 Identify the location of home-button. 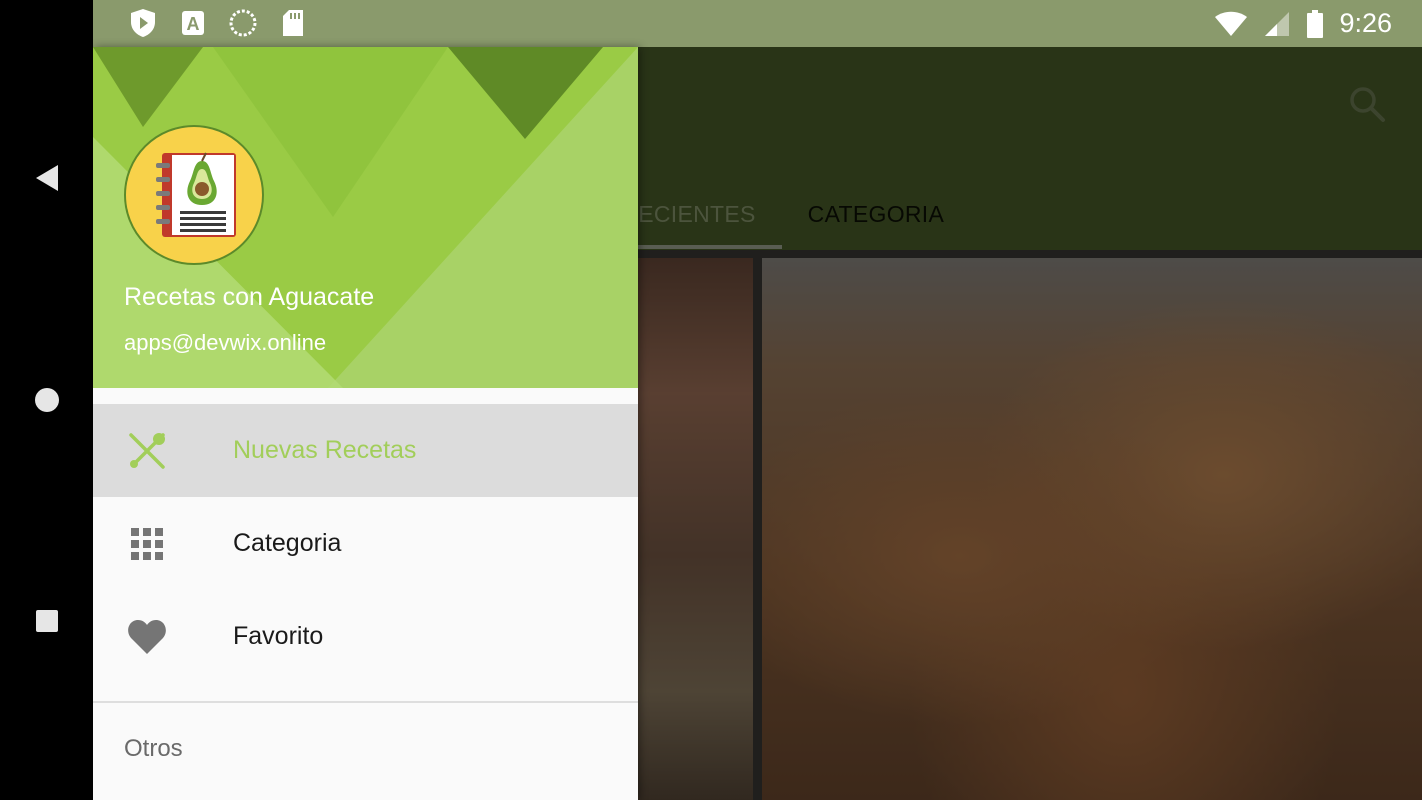
(47, 400).